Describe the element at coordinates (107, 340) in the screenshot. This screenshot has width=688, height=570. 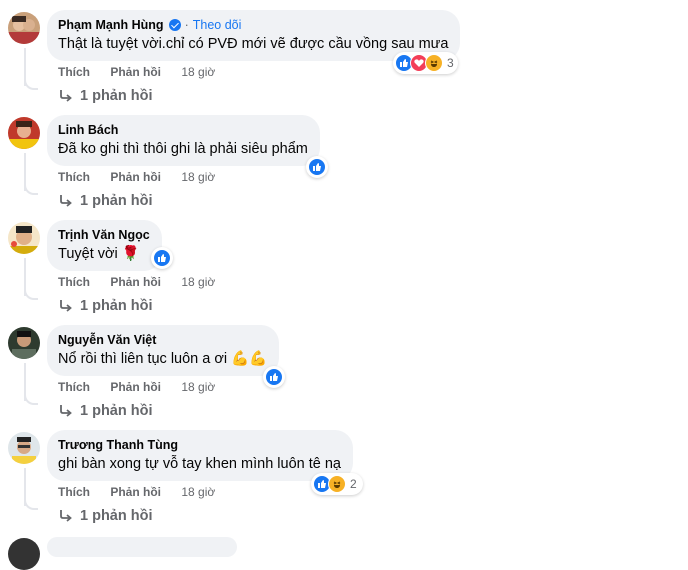
I see `author-name: Nguyễn Văn Việt` at that location.